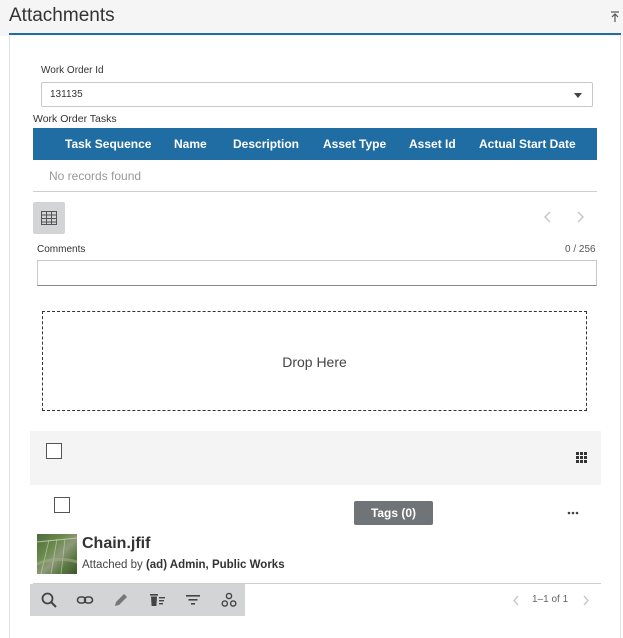  Describe the element at coordinates (193, 600) in the screenshot. I see `filter-icon` at that location.